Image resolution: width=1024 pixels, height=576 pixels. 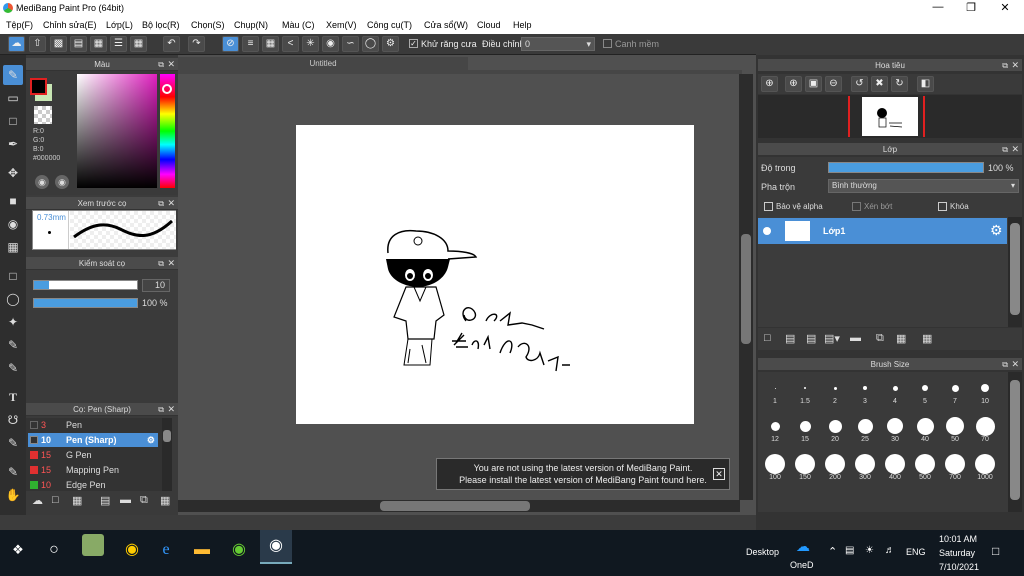 What do you see at coordinates (769, 84) in the screenshot?
I see `zoom-in-icon: ⊕` at bounding box center [769, 84].